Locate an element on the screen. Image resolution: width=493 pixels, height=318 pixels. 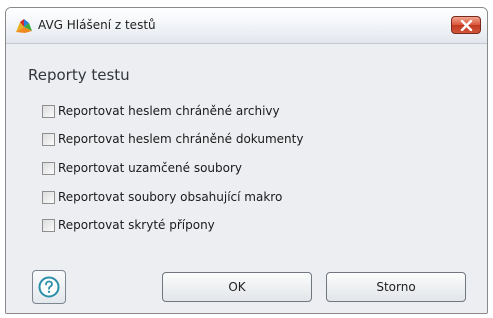
option-label: Reportovat soubory obsahující makro is located at coordinates (170, 197).